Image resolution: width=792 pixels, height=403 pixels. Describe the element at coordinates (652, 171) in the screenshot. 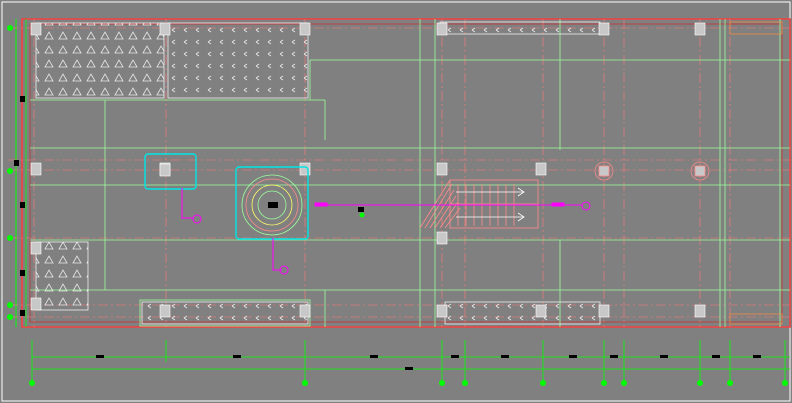

I see `round-columns` at that location.